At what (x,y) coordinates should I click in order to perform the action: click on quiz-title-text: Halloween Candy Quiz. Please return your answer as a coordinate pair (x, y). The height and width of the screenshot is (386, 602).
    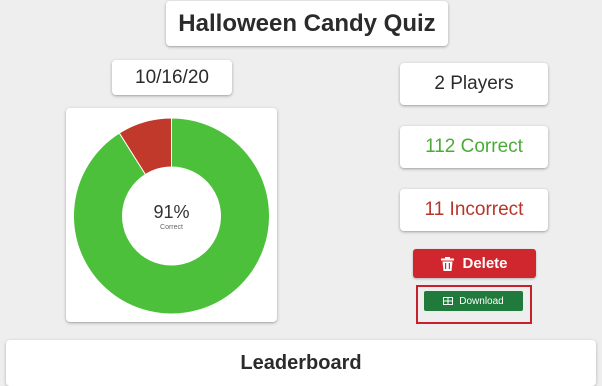
    Looking at the image, I should click on (307, 23).